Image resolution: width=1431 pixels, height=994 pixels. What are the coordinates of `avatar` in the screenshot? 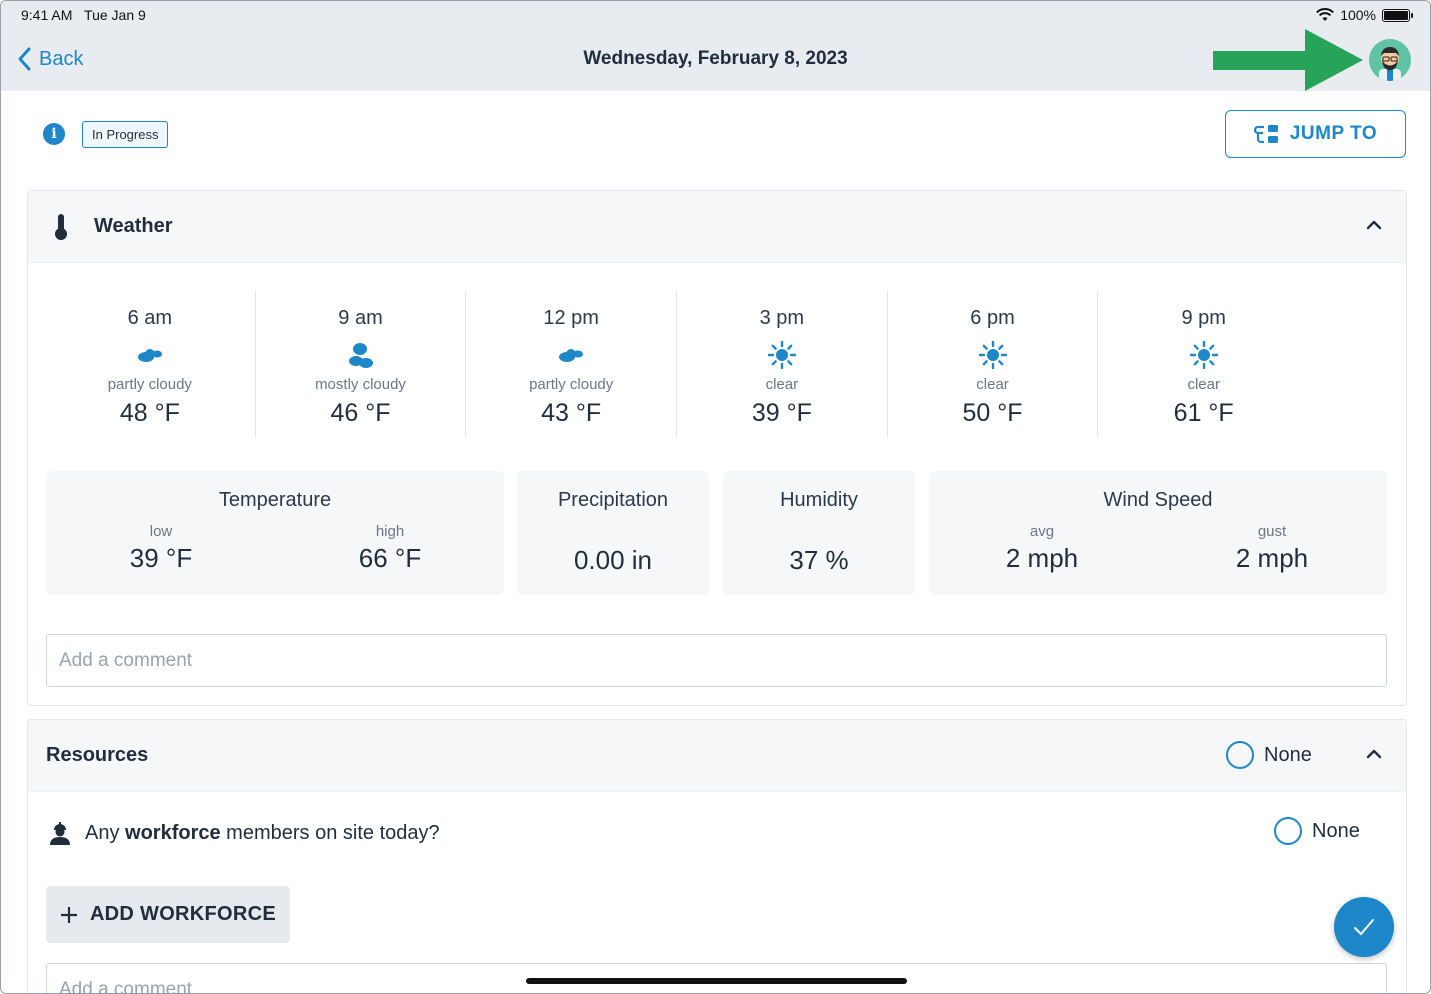 It's located at (1390, 60).